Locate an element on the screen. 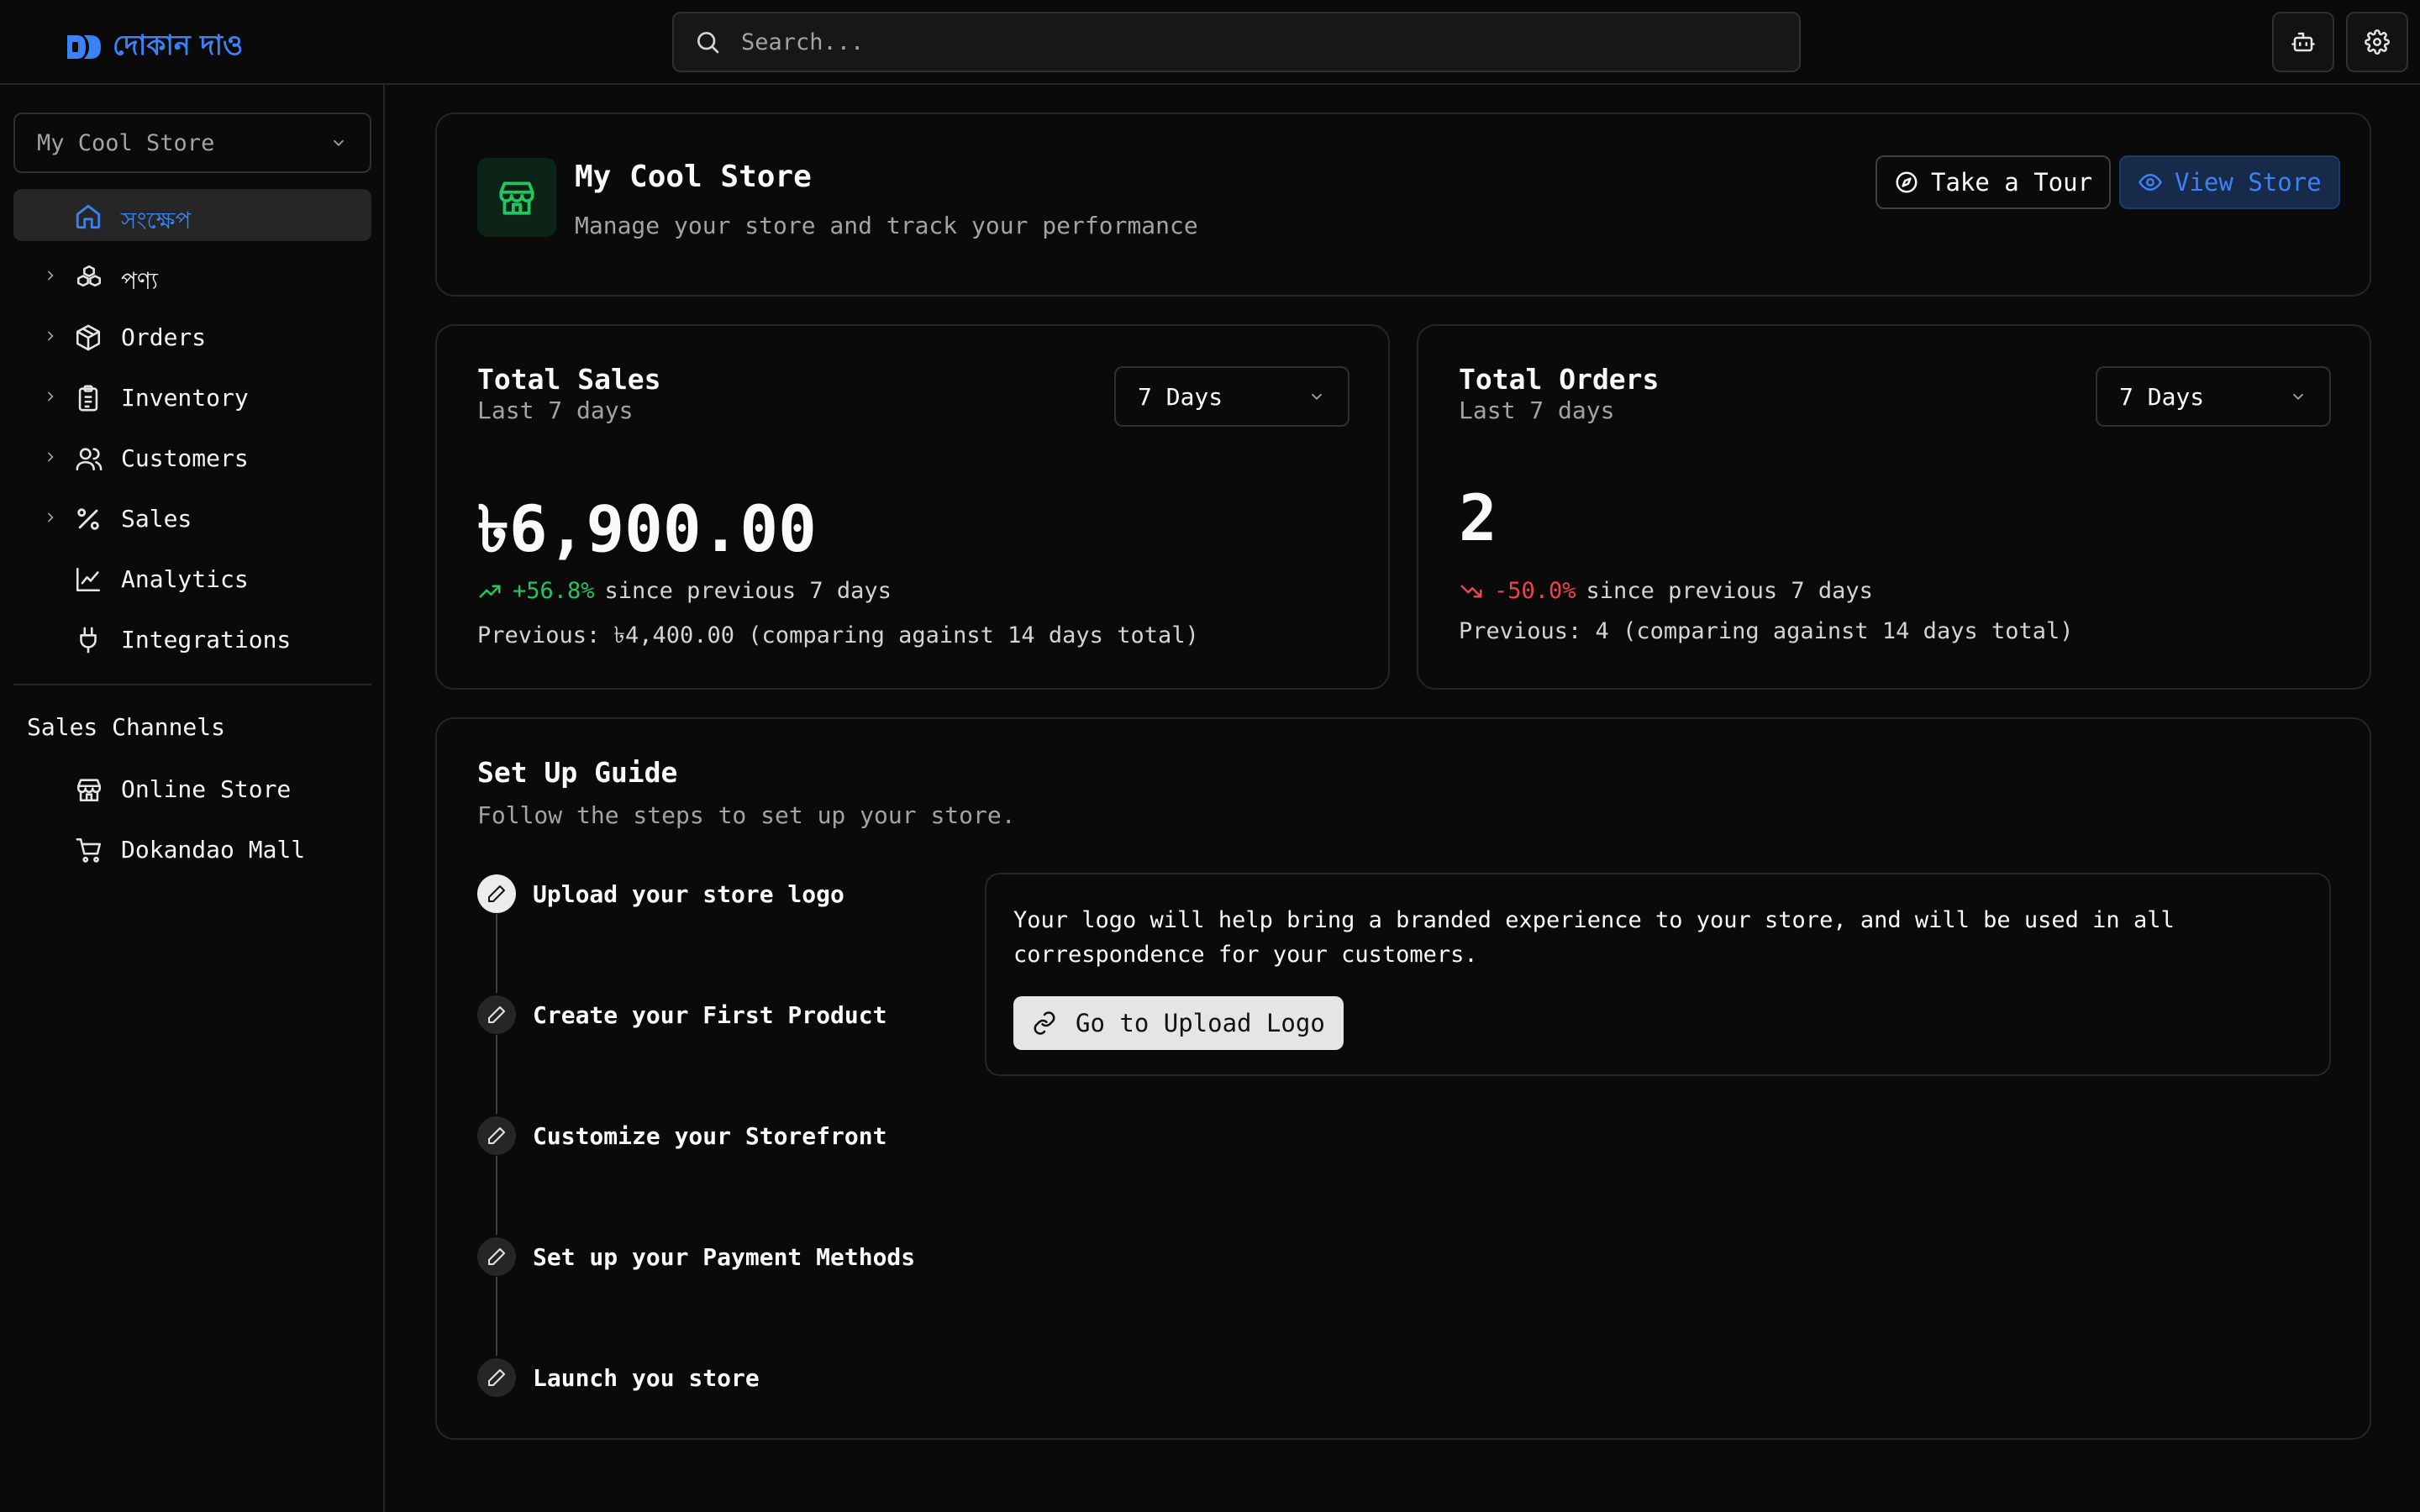 This screenshot has width=2420, height=1512. orders-change: -50.0% is located at coordinates (1535, 591).